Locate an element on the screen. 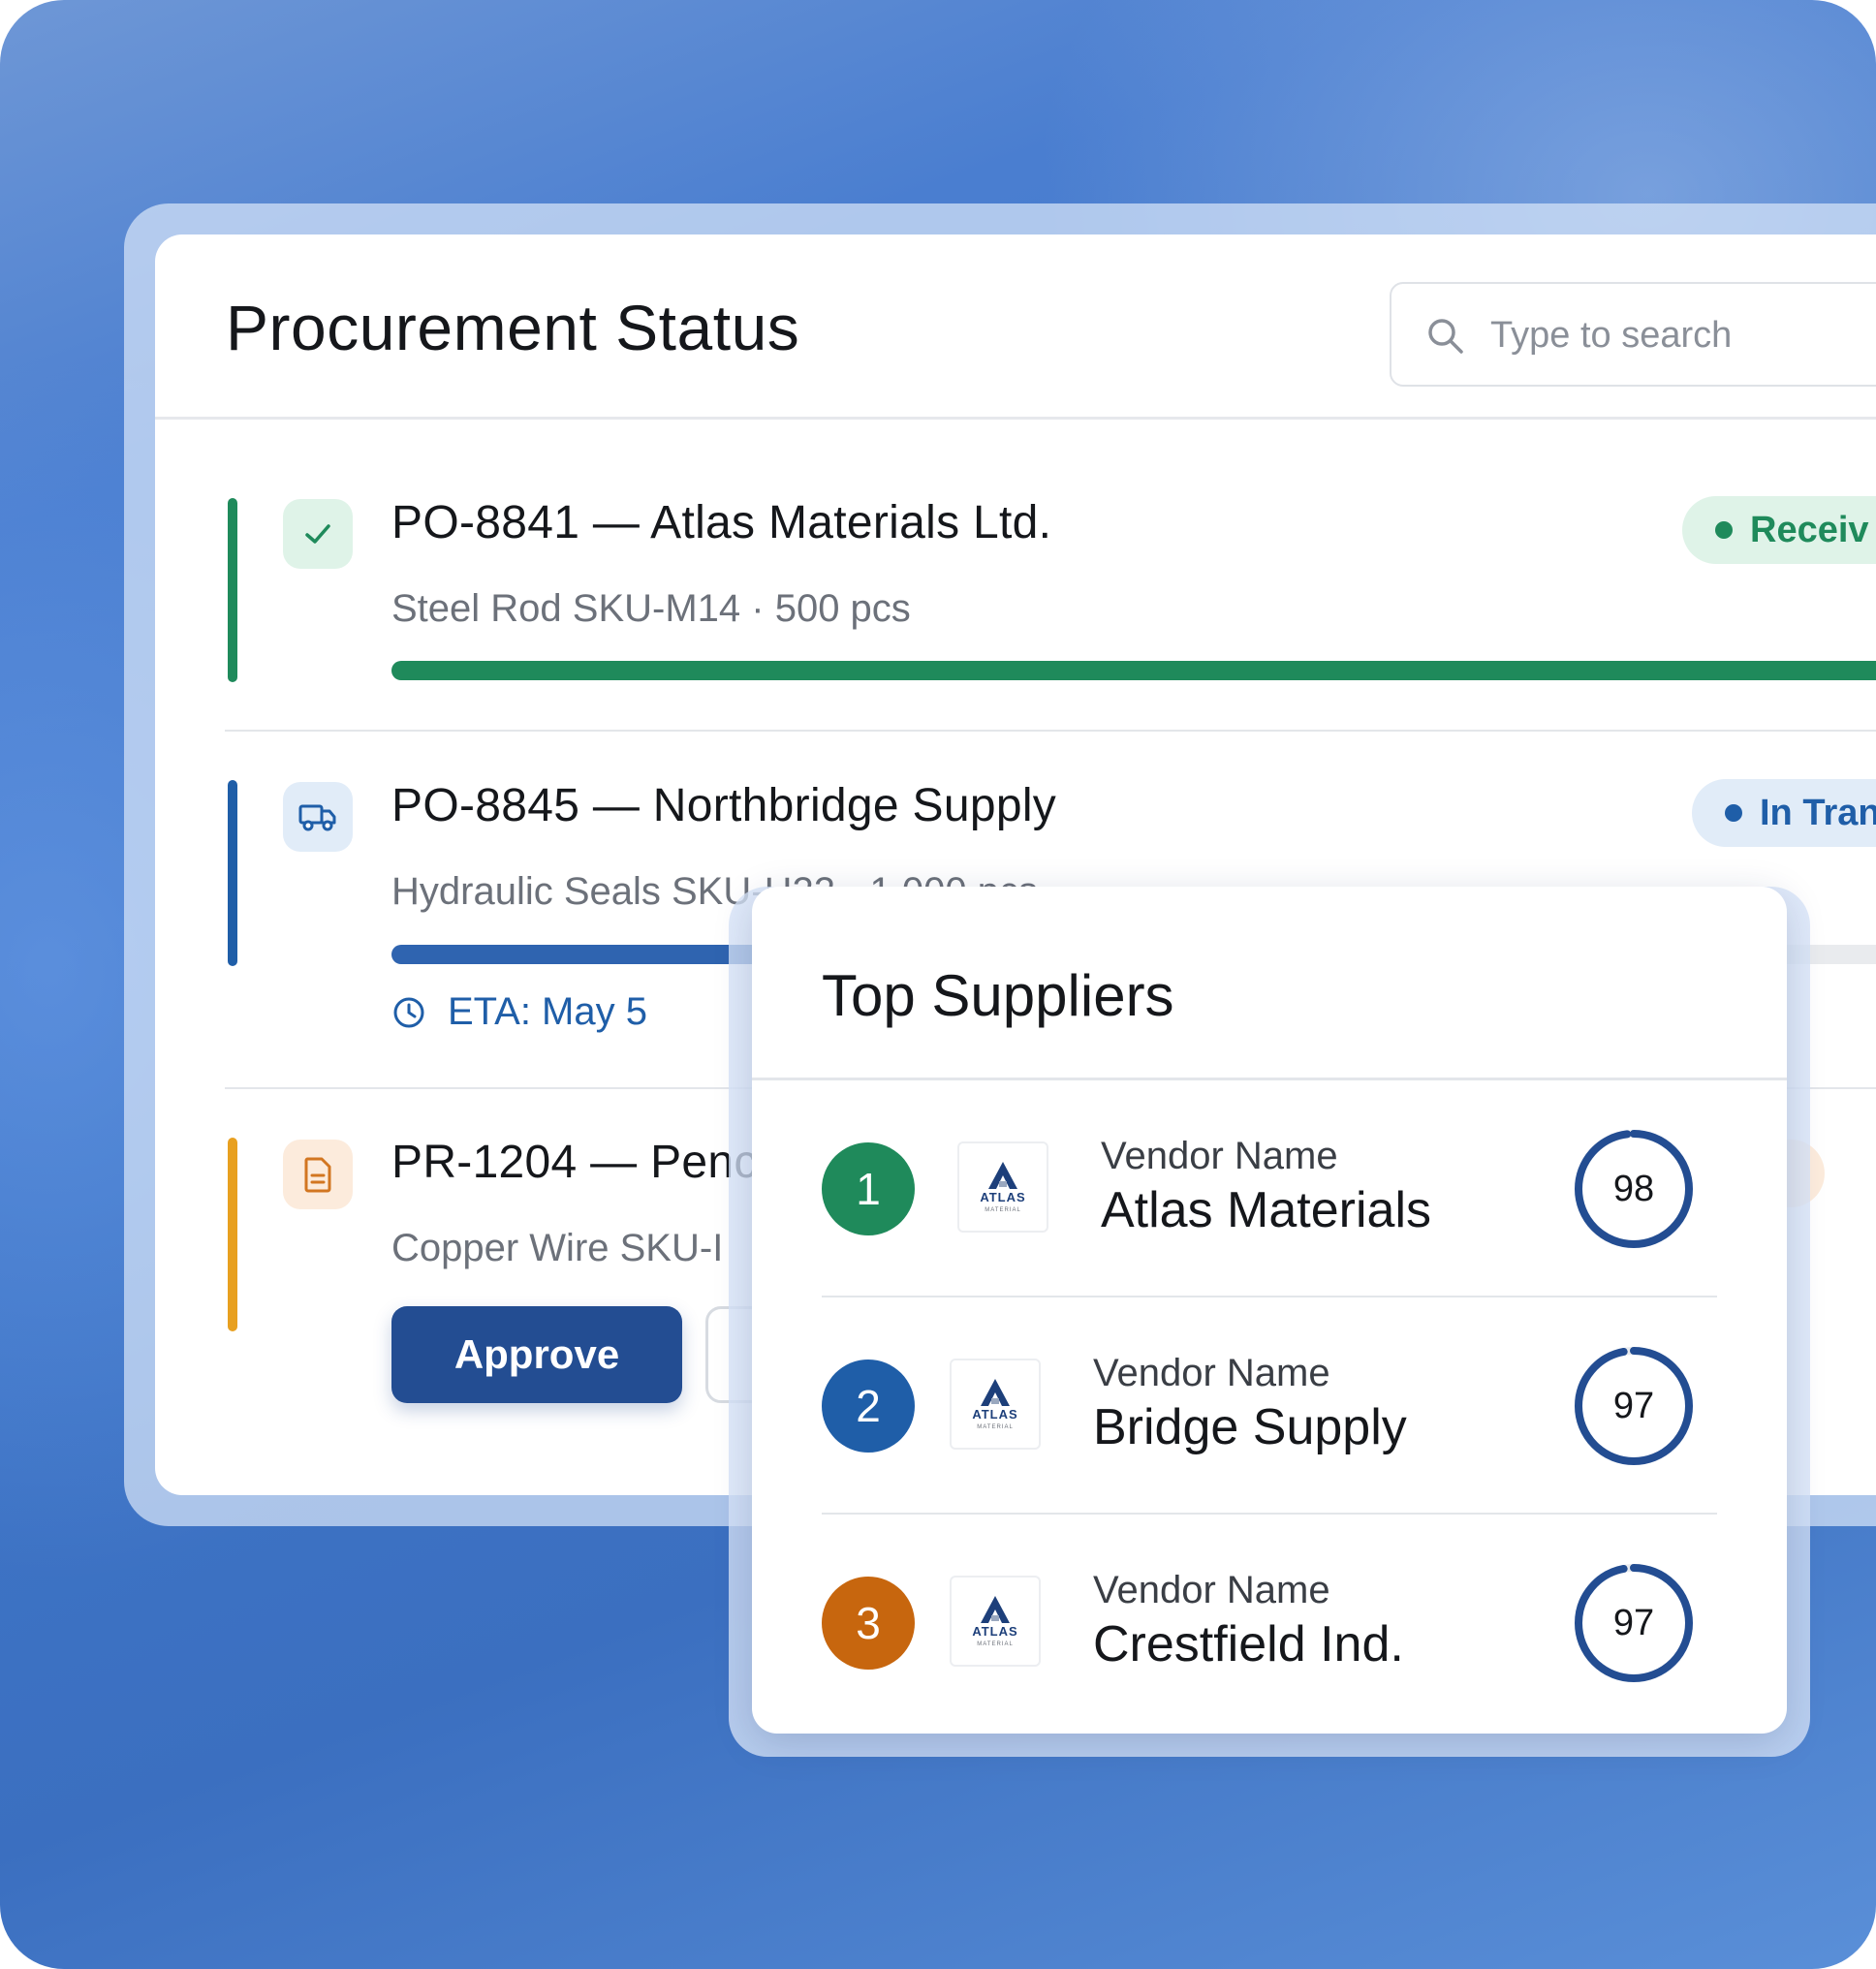  status-label: In Tran is located at coordinates (1818, 813).